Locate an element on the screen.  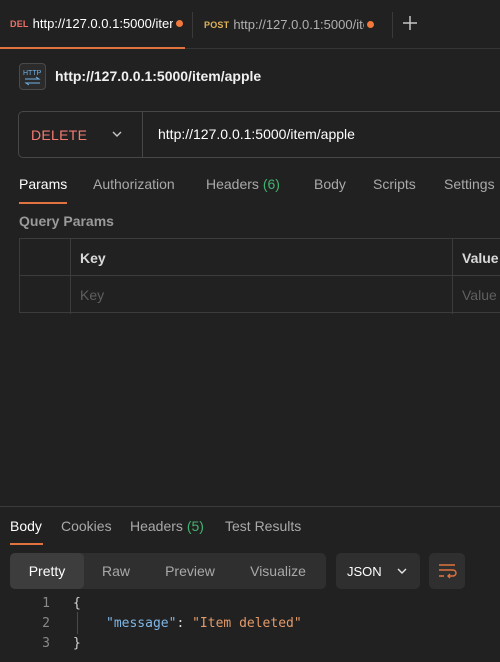
code-line: 3 } is located at coordinates (250, 646).